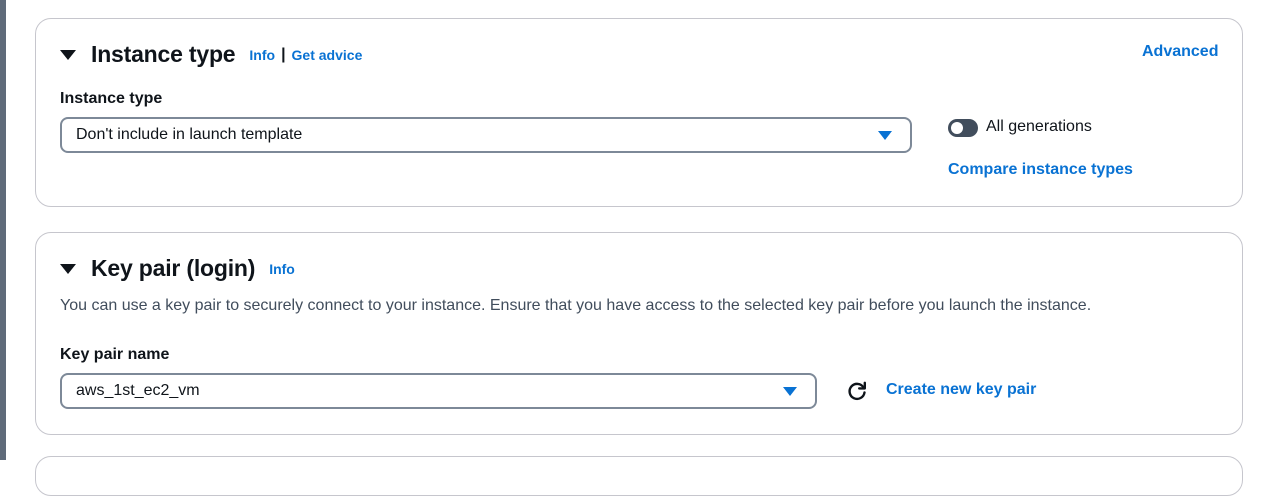 The width and height of the screenshot is (1278, 496). Describe the element at coordinates (961, 390) in the screenshot. I see `create-new-key-pair-link: Create new key pair` at that location.